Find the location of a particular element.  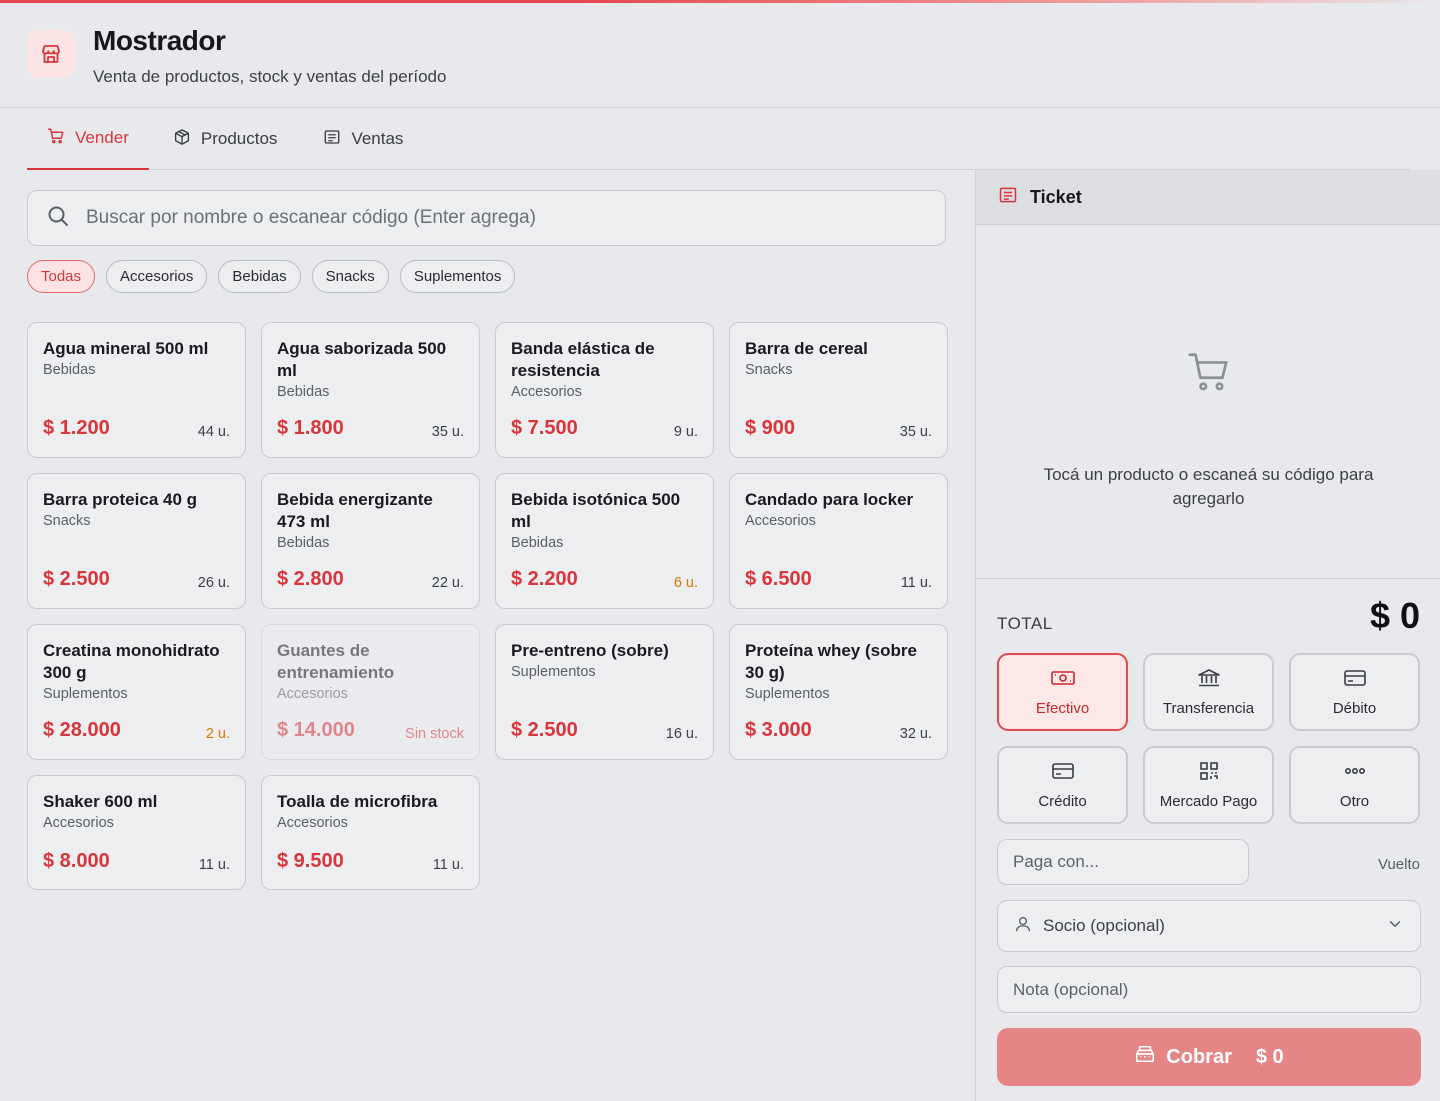

product-stock: 9 u. is located at coordinates (685, 432).